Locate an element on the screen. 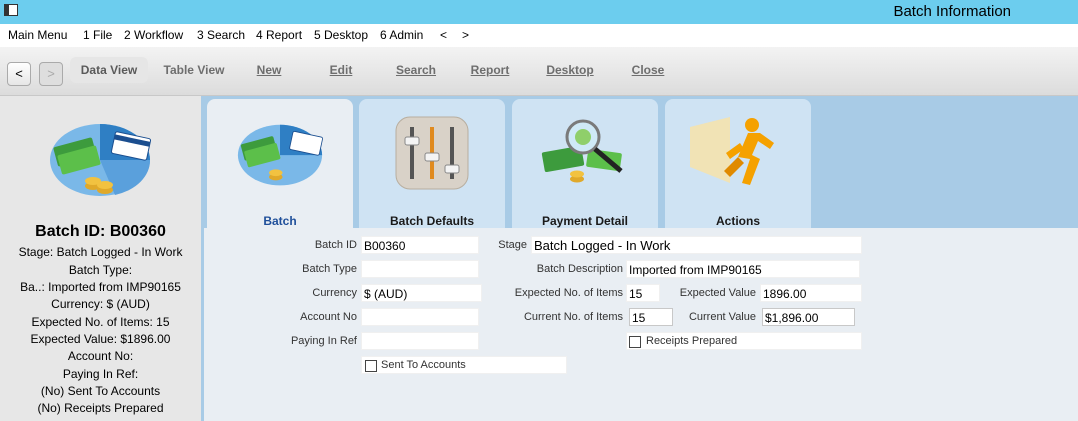  tab-batch-defaults-label: Batch Defaults is located at coordinates (432, 221).